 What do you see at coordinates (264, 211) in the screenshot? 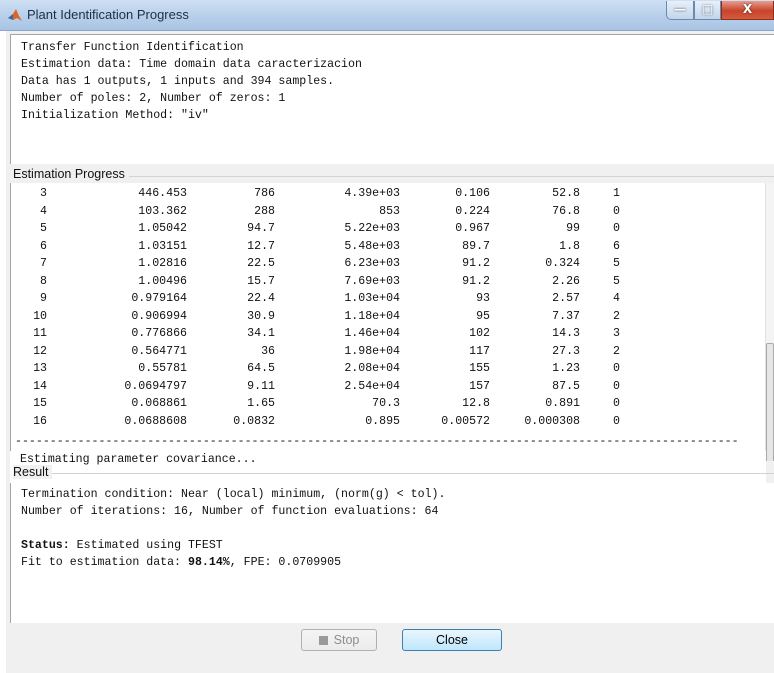
I see `table-cell: 288` at bounding box center [264, 211].